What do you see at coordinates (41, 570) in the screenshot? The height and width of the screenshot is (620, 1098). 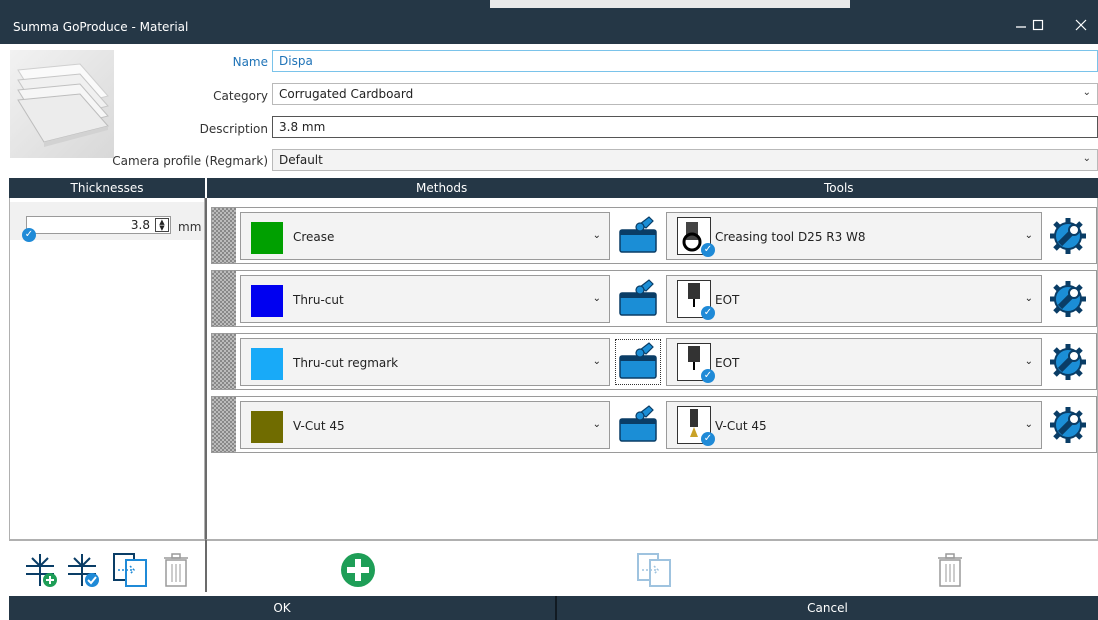 I see `add-thickness-icon` at bounding box center [41, 570].